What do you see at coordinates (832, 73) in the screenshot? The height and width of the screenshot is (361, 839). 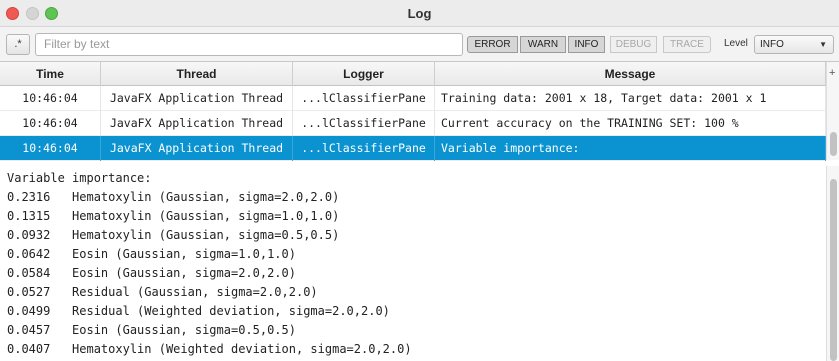 I see `add-column-icon: +` at bounding box center [832, 73].